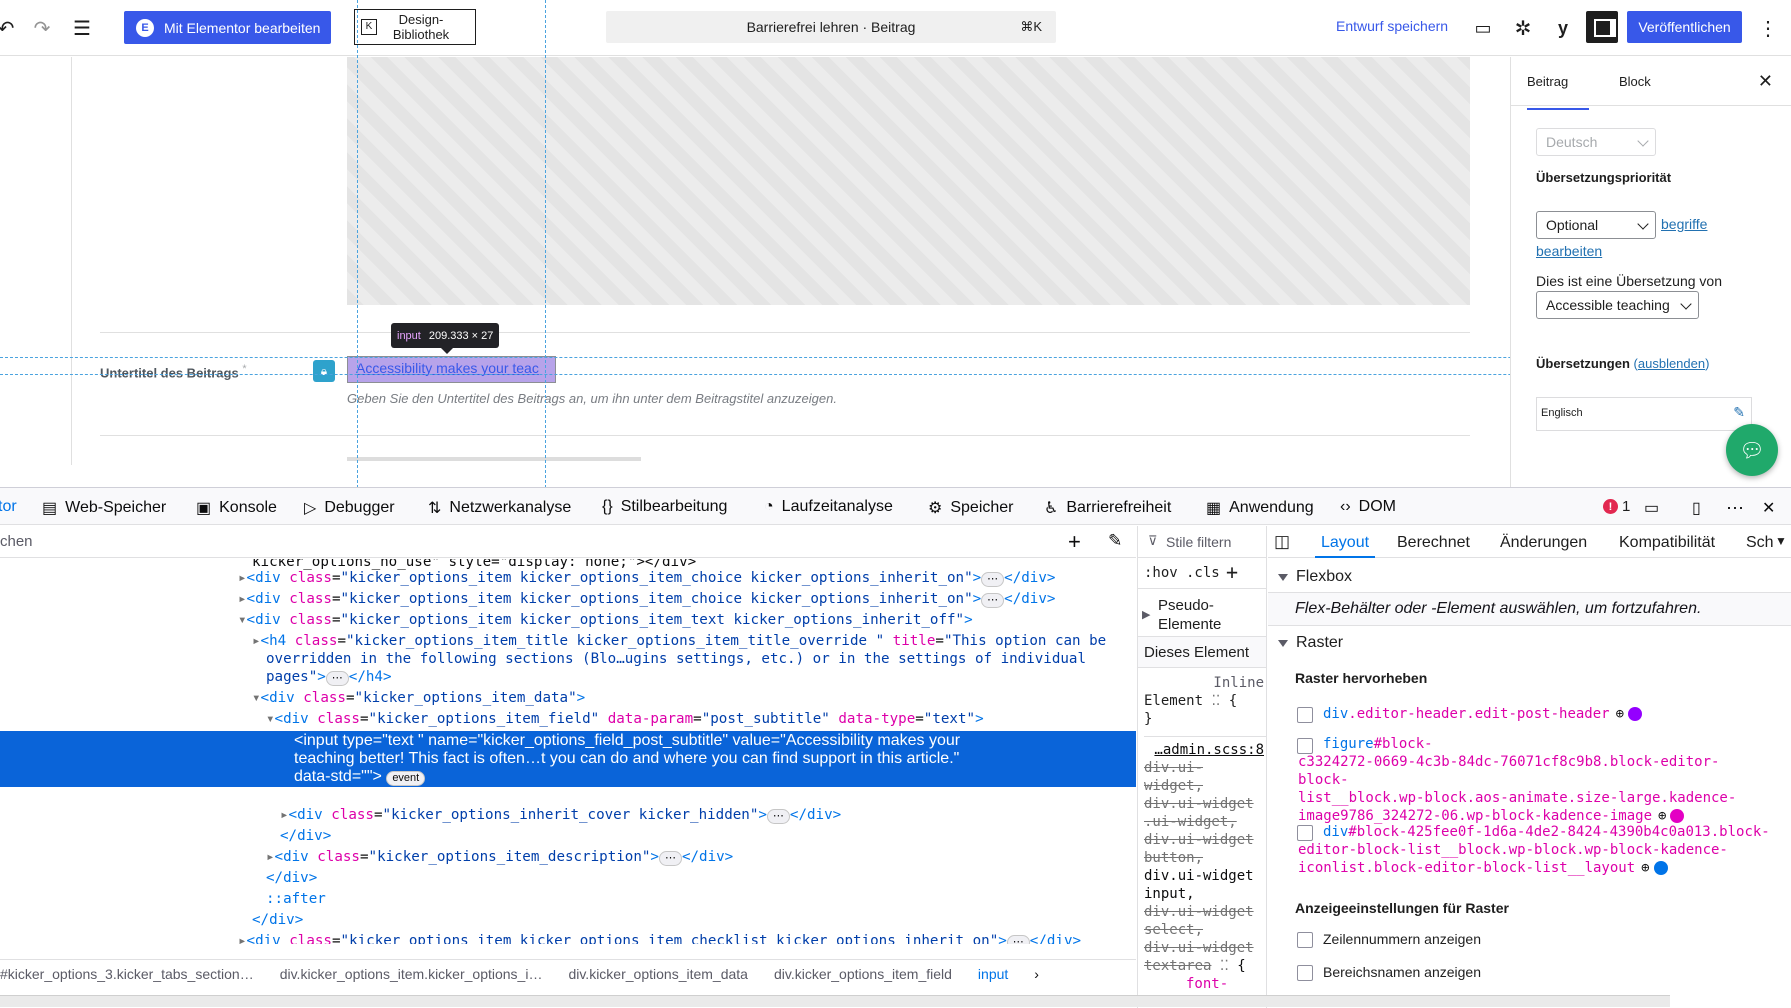 This screenshot has width=1791, height=1008. Describe the element at coordinates (1667, 543) in the screenshot. I see `tab-compatibility: Kompatibilität` at that location.